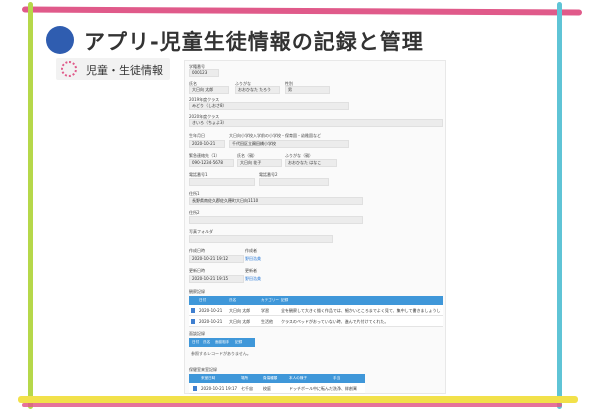 This screenshot has height=411, width=590. What do you see at coordinates (60, 40) in the screenshot?
I see `title-dot-icon` at bounding box center [60, 40].